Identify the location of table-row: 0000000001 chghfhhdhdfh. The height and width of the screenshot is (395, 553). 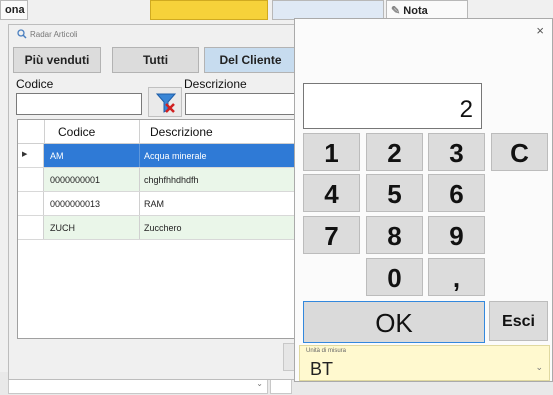
(162, 180).